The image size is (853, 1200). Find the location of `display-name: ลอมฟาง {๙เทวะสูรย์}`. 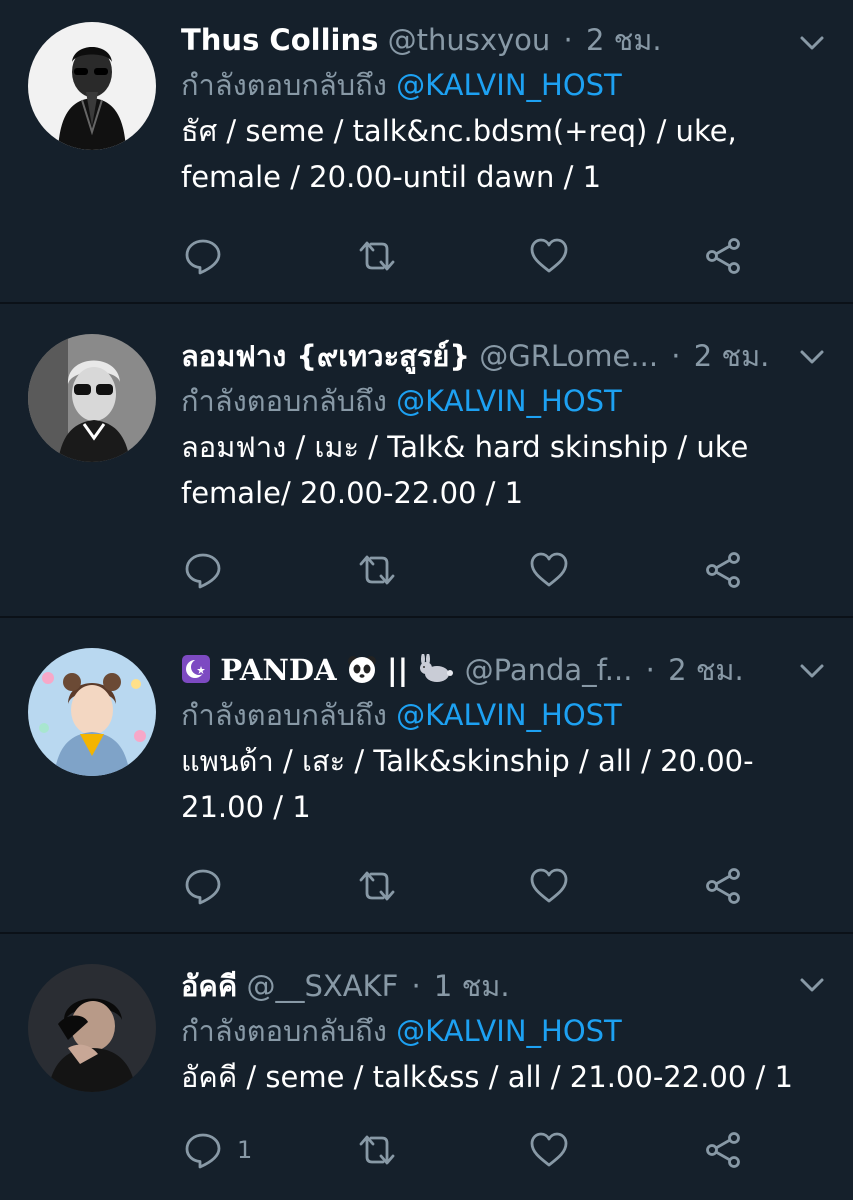

display-name: ลอมฟาง {๙เทวะสูรย์} is located at coordinates (325, 356).